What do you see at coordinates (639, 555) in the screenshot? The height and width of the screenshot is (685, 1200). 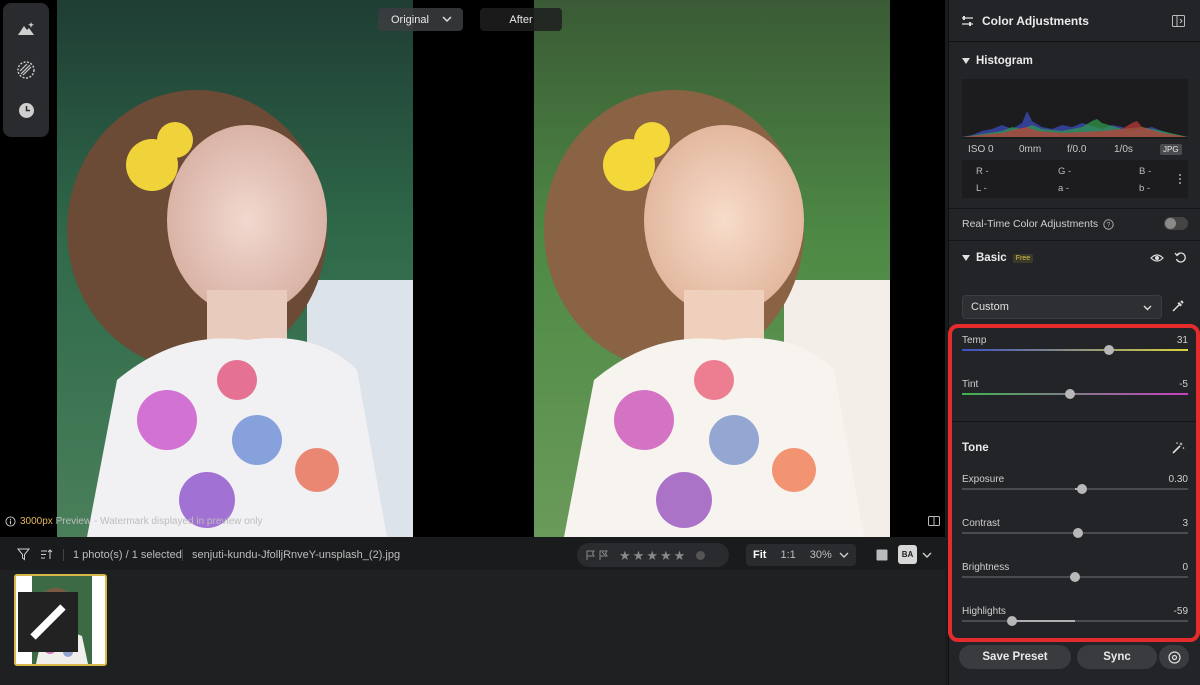 I see `star-rating-2: ★` at bounding box center [639, 555].